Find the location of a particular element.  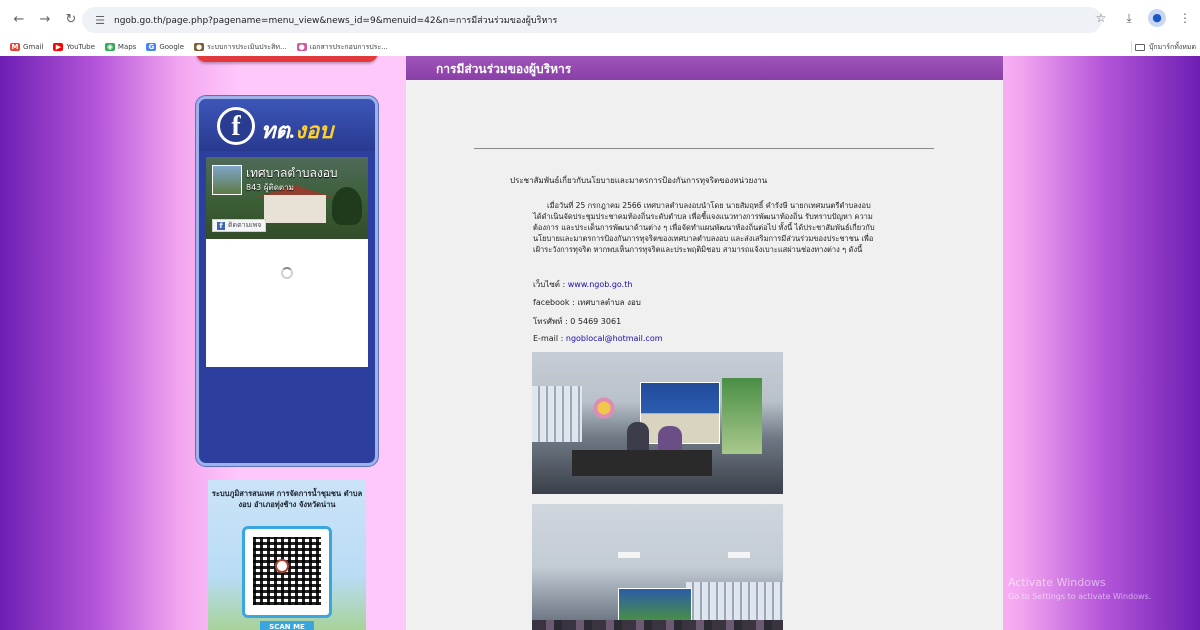

all-bookmarks: บุ๊กมาร์กทั้งหมด is located at coordinates (1165, 47).